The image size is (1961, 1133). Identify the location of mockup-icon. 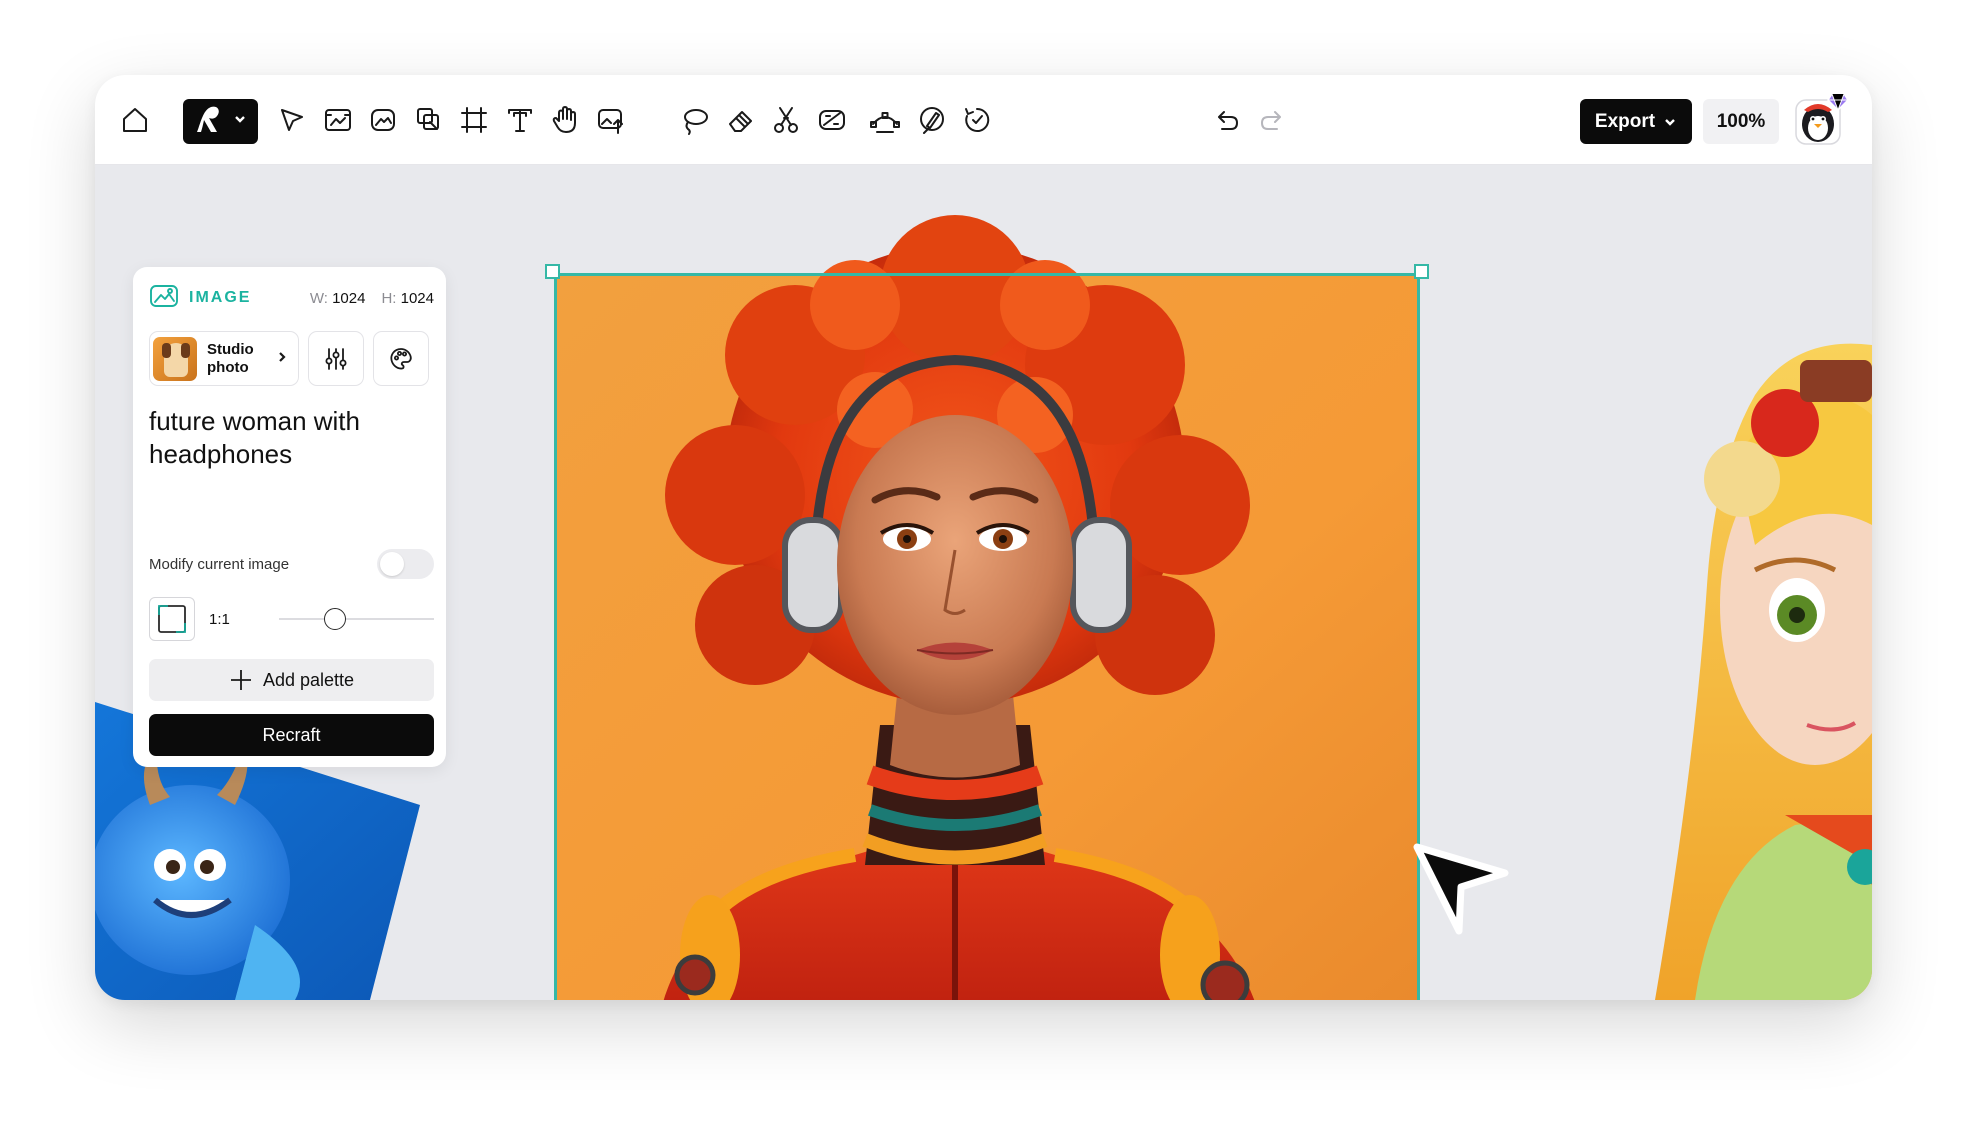
(977, 119).